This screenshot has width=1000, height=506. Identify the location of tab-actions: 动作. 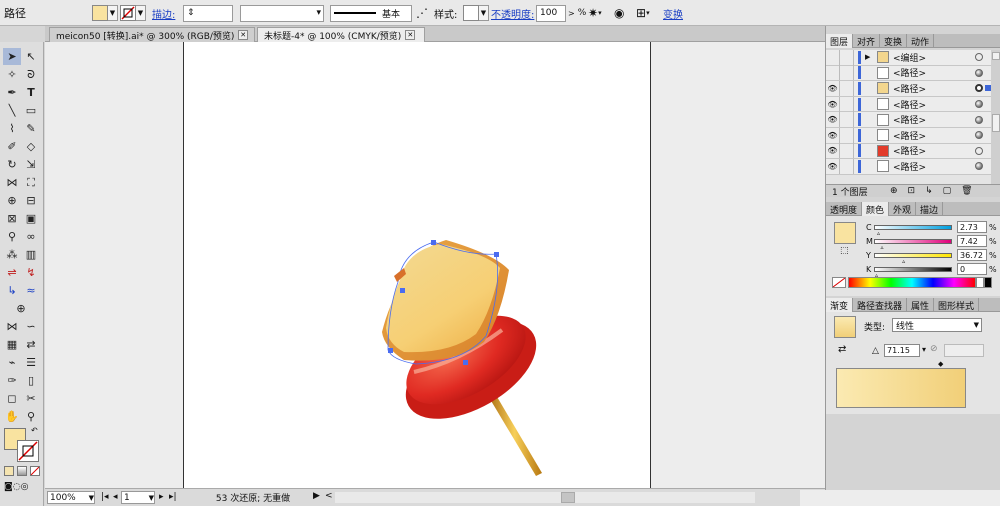
(921, 41).